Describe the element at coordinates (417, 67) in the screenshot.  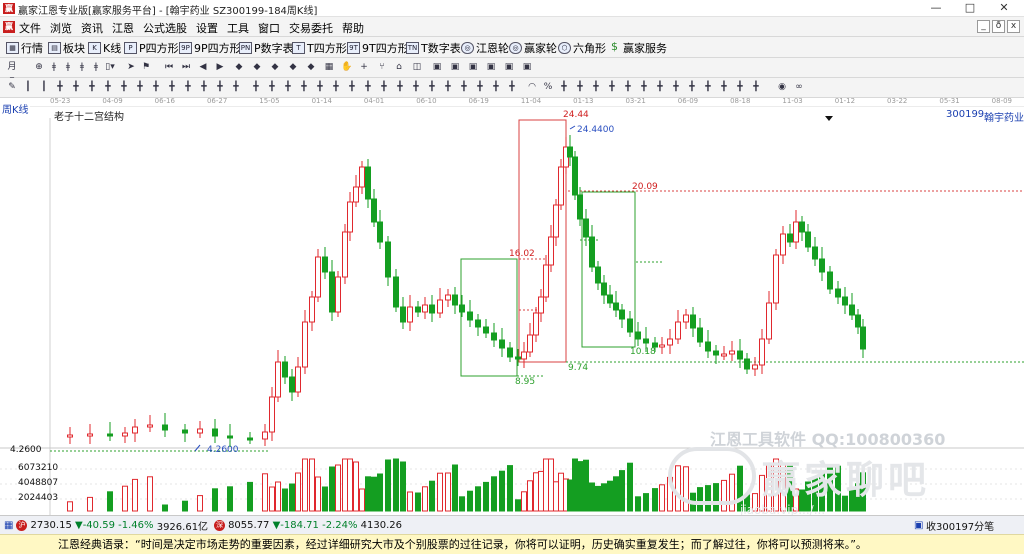
I see `bookmark-icon: ◫` at that location.